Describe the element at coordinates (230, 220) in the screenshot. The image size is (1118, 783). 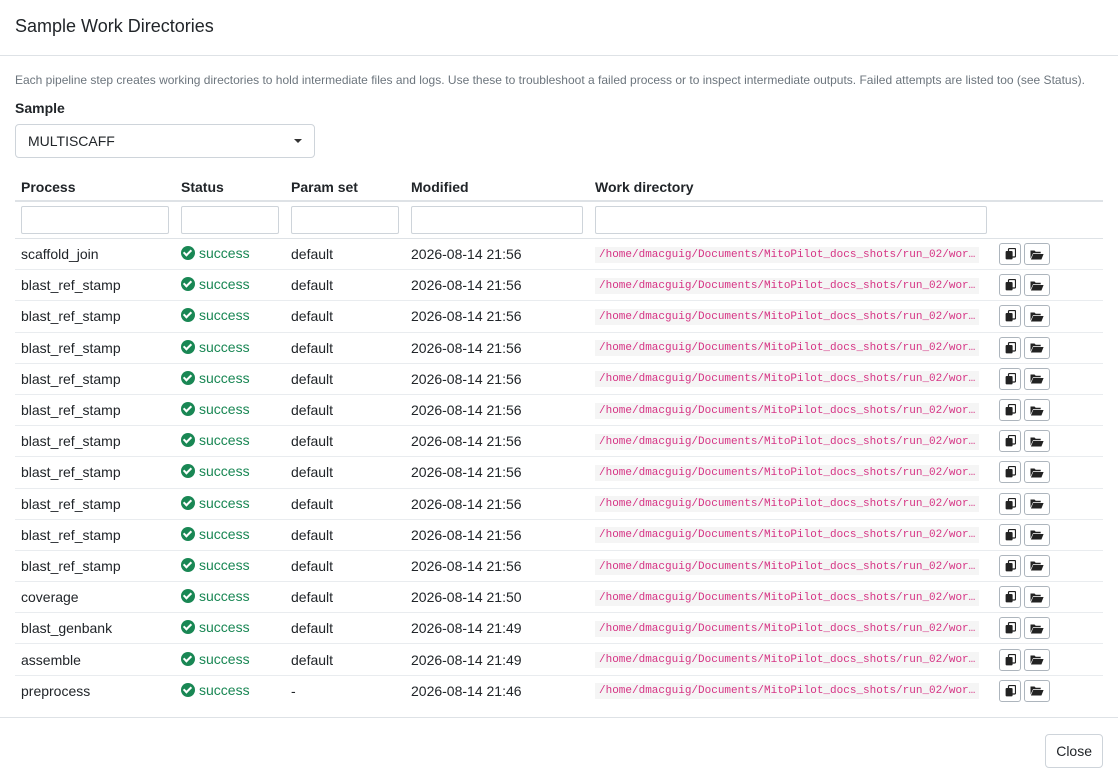
I see `filter-status-input` at that location.